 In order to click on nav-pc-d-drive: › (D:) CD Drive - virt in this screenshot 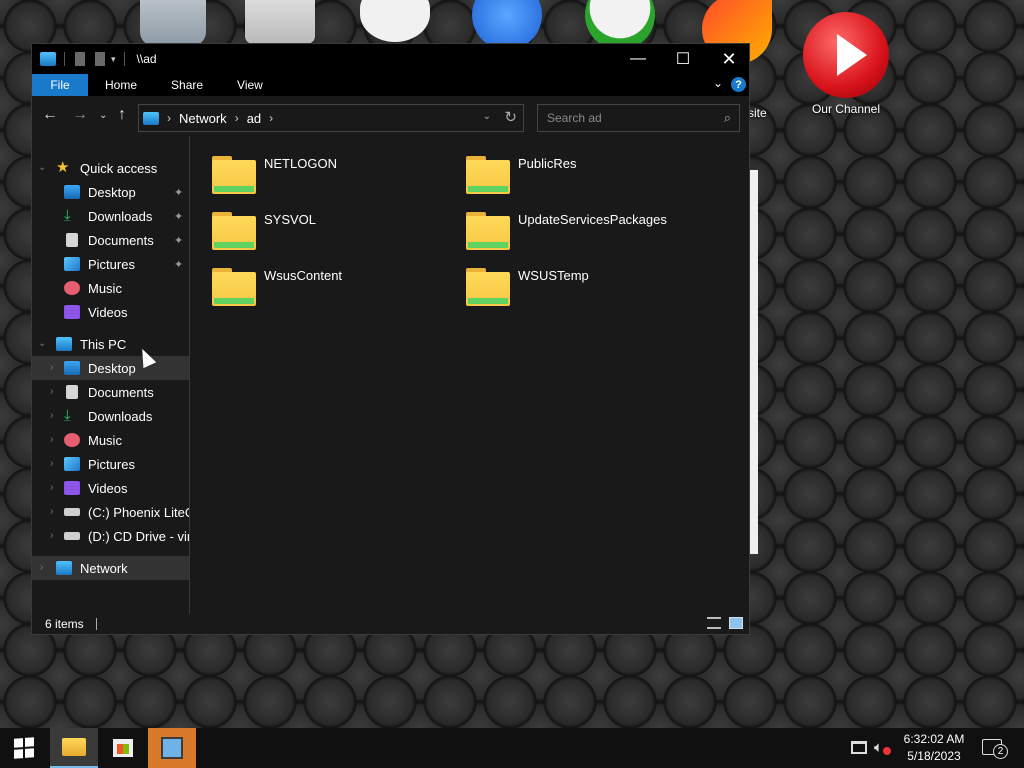, I will do `click(110, 536)`.